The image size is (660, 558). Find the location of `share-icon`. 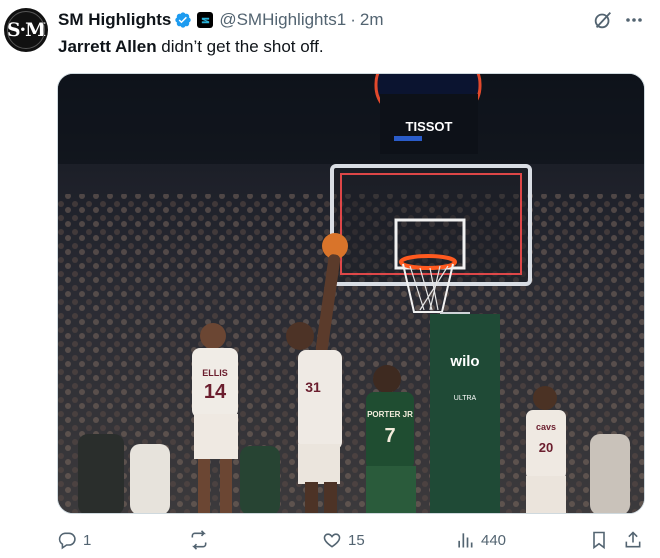

share-icon is located at coordinates (633, 539).